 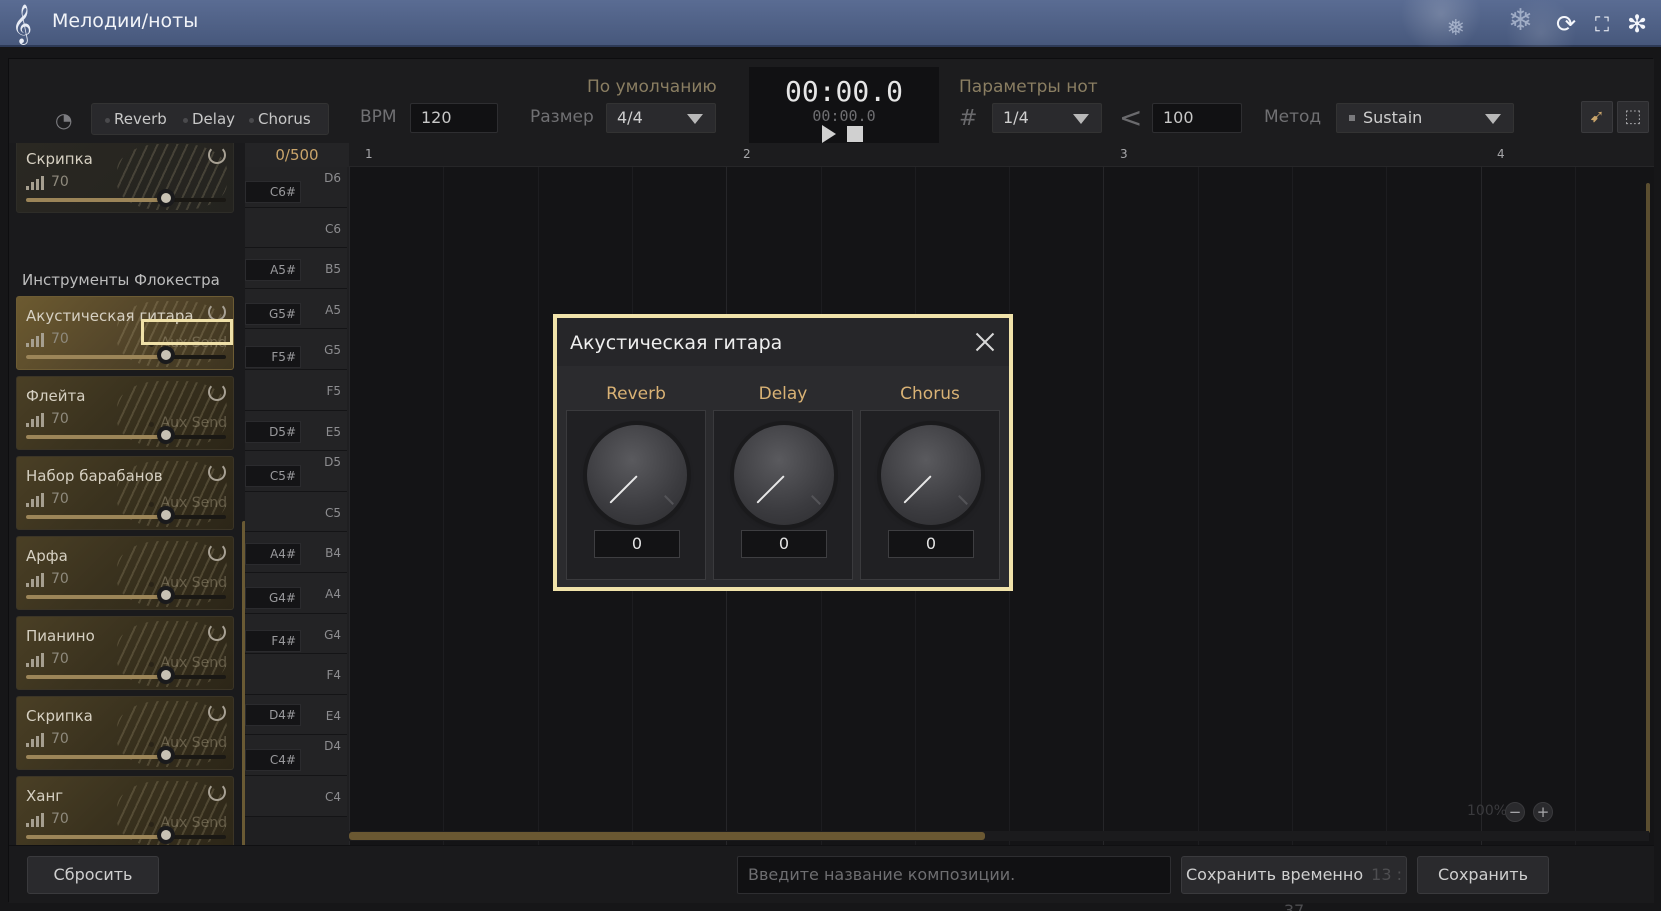 I want to click on effect-column-reverb: Reverb 0, so click(x=636, y=480).